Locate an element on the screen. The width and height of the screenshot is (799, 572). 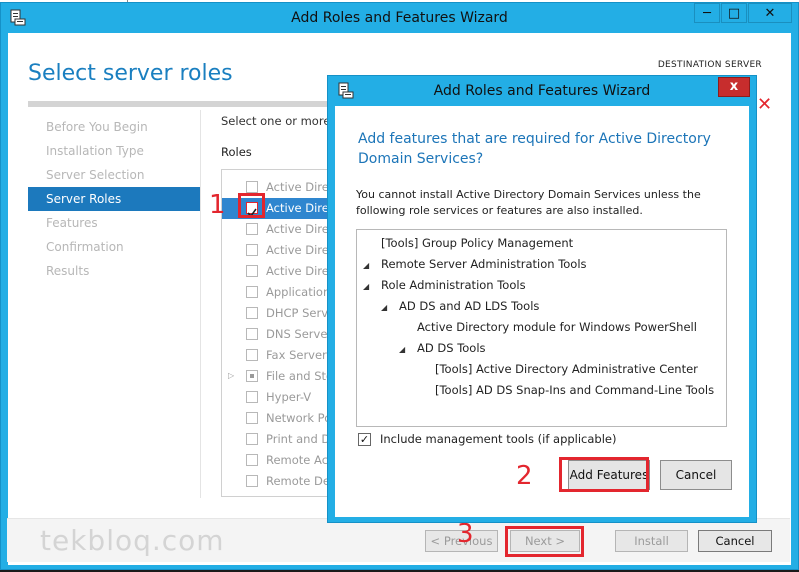
nav-item-server-selection: Server Selection is located at coordinates (114, 175).